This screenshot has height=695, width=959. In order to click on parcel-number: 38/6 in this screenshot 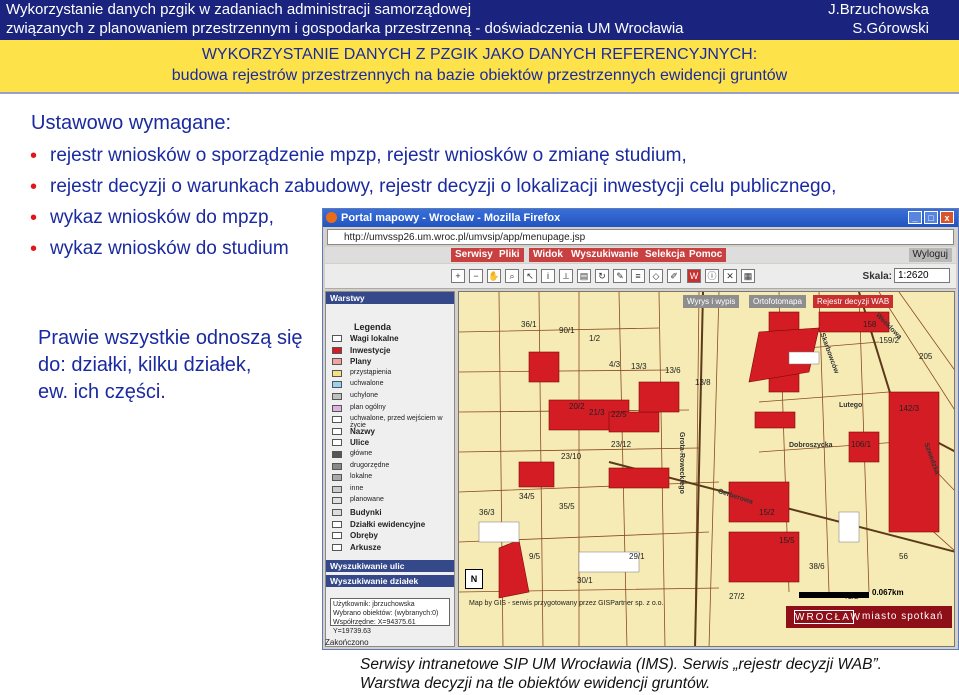, I will do `click(817, 566)`.